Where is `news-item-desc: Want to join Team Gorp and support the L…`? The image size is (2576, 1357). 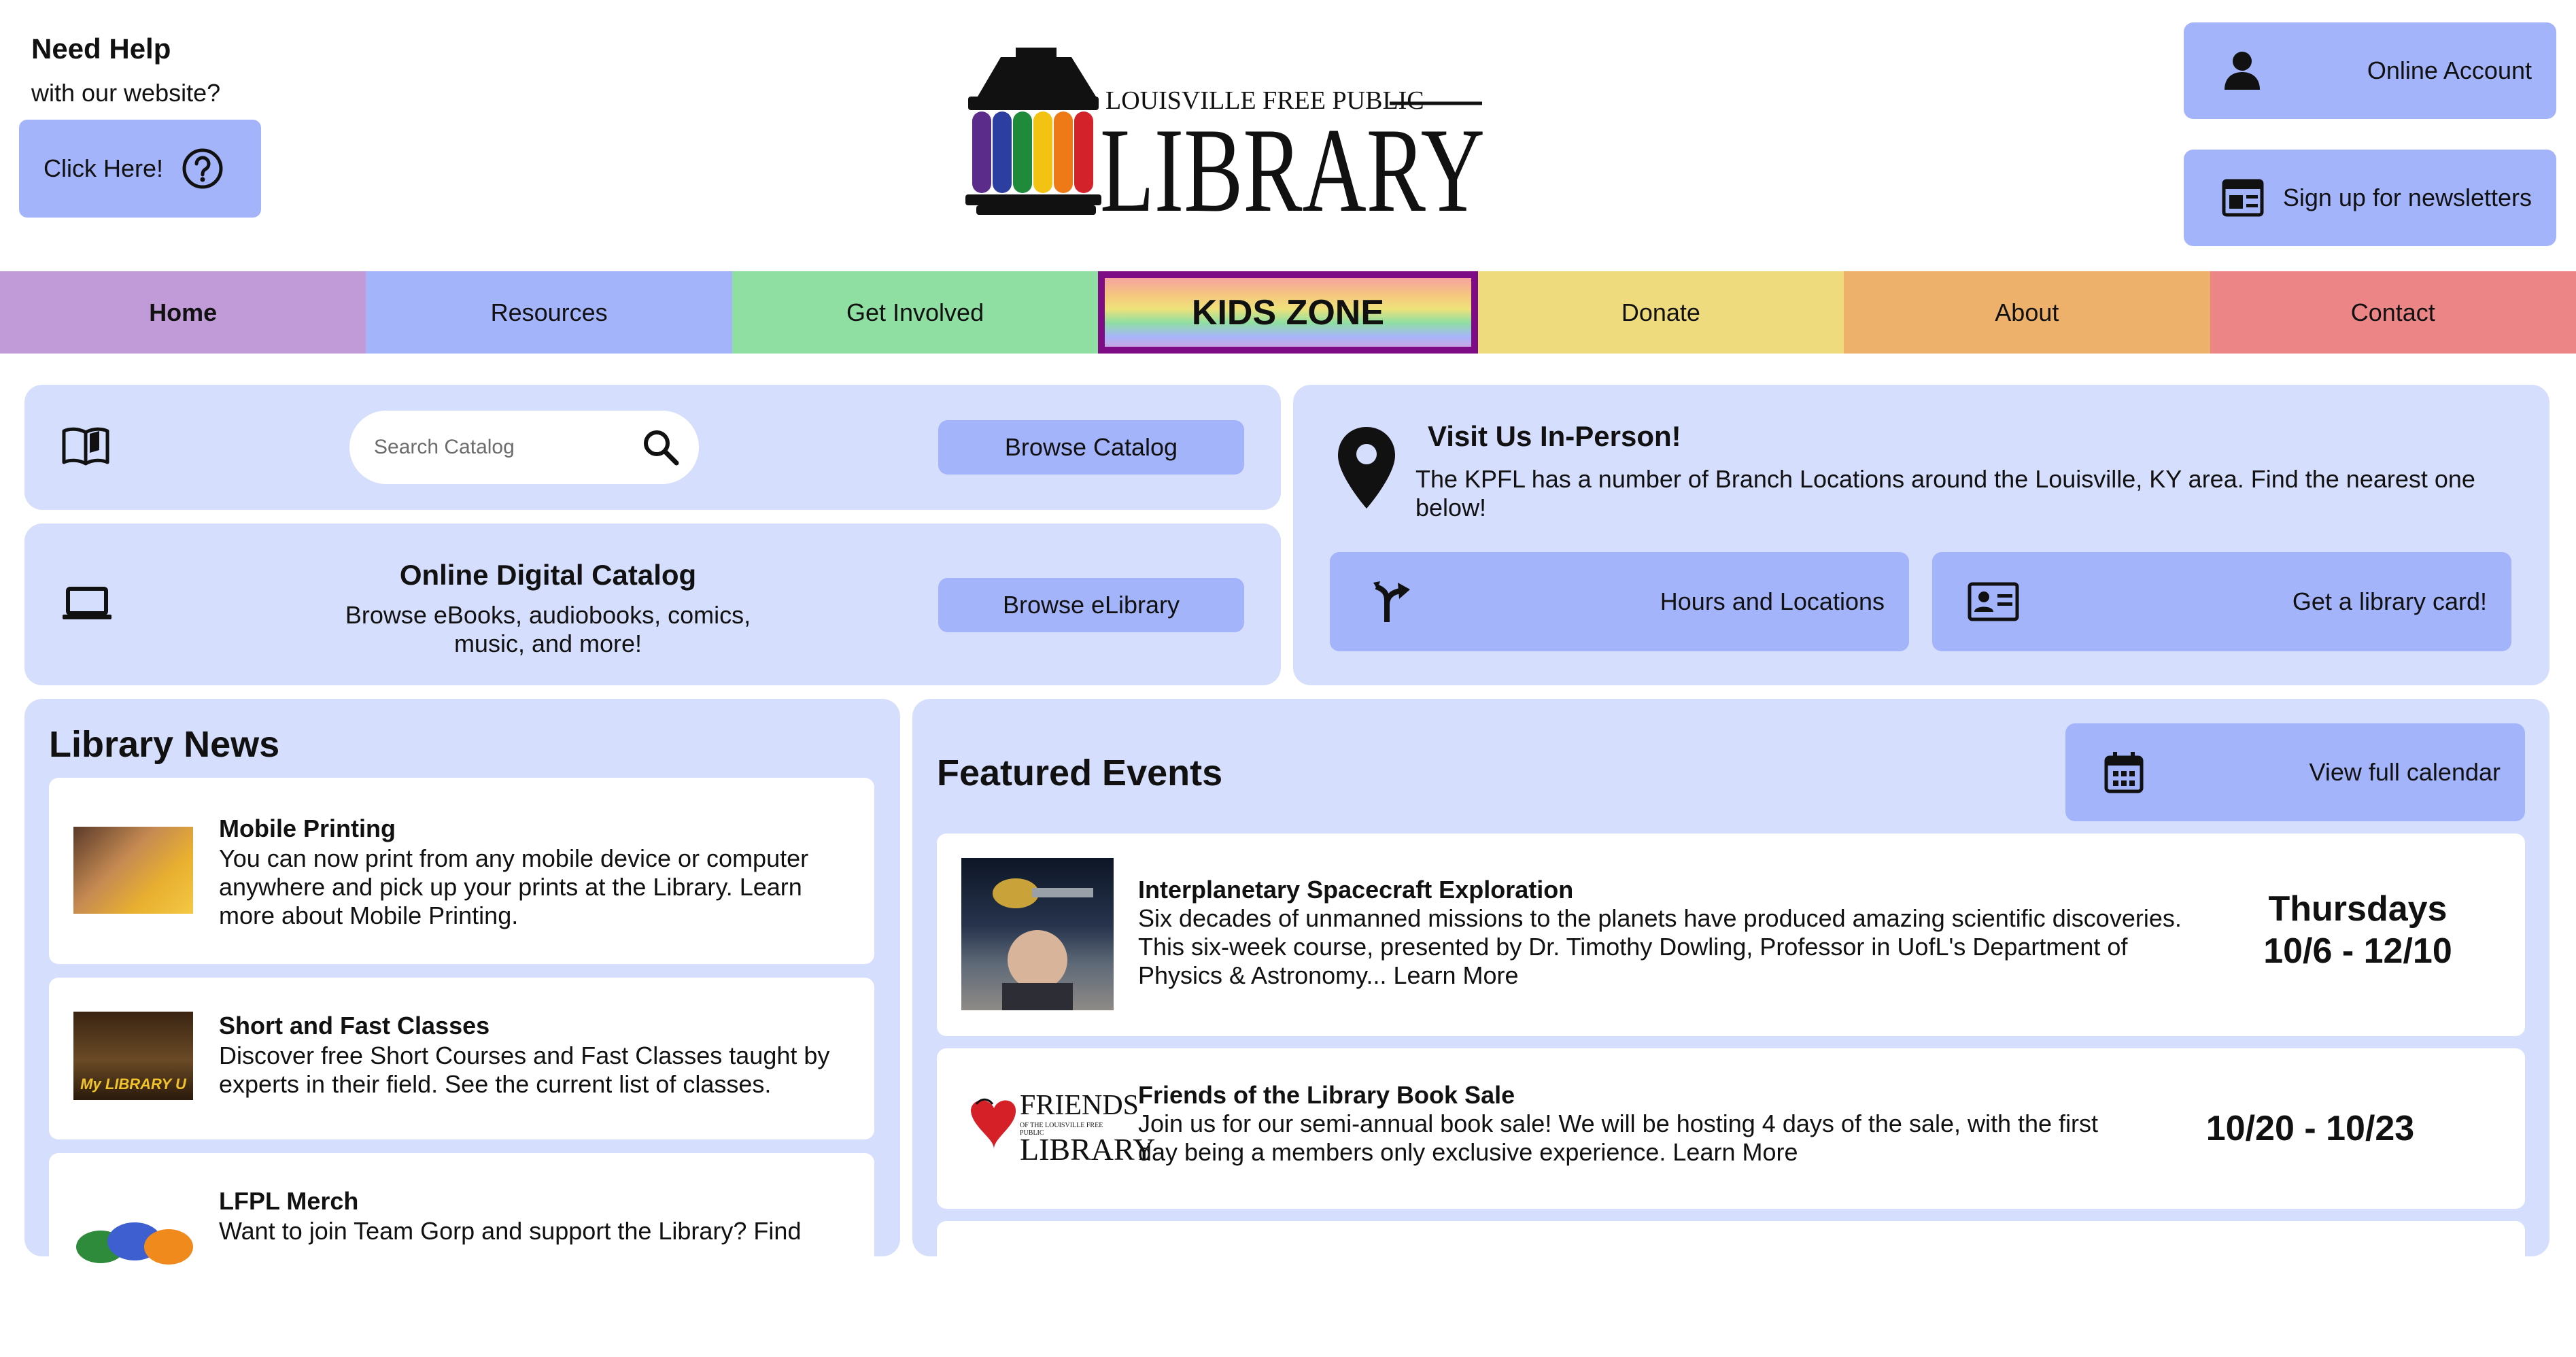 news-item-desc: Want to join Team Gorp and support the L… is located at coordinates (510, 1231).